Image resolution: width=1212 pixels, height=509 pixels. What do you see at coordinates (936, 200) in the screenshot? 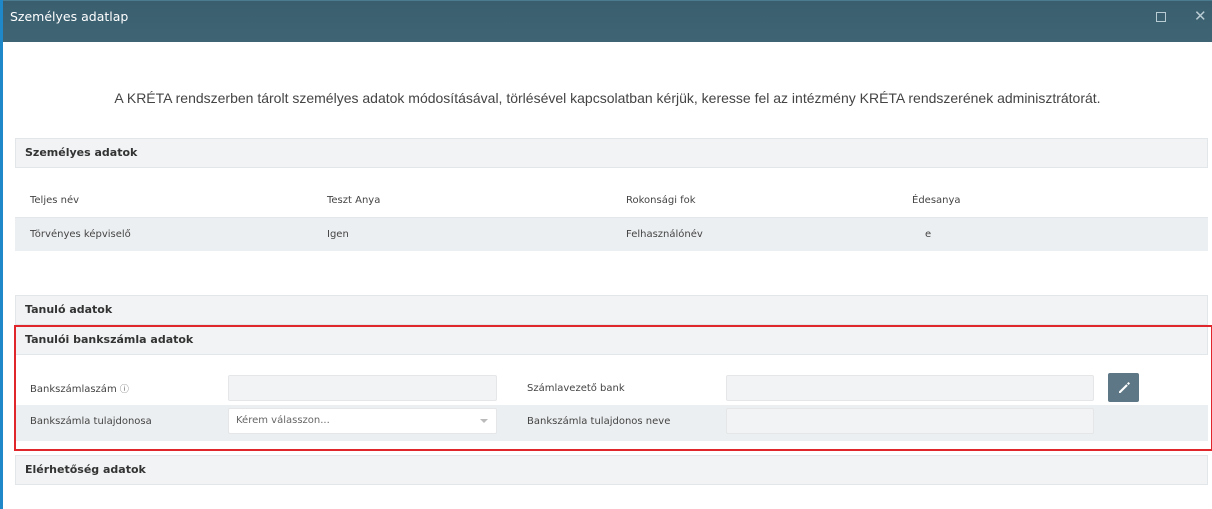
I see `relationship-value: Édesanya` at bounding box center [936, 200].